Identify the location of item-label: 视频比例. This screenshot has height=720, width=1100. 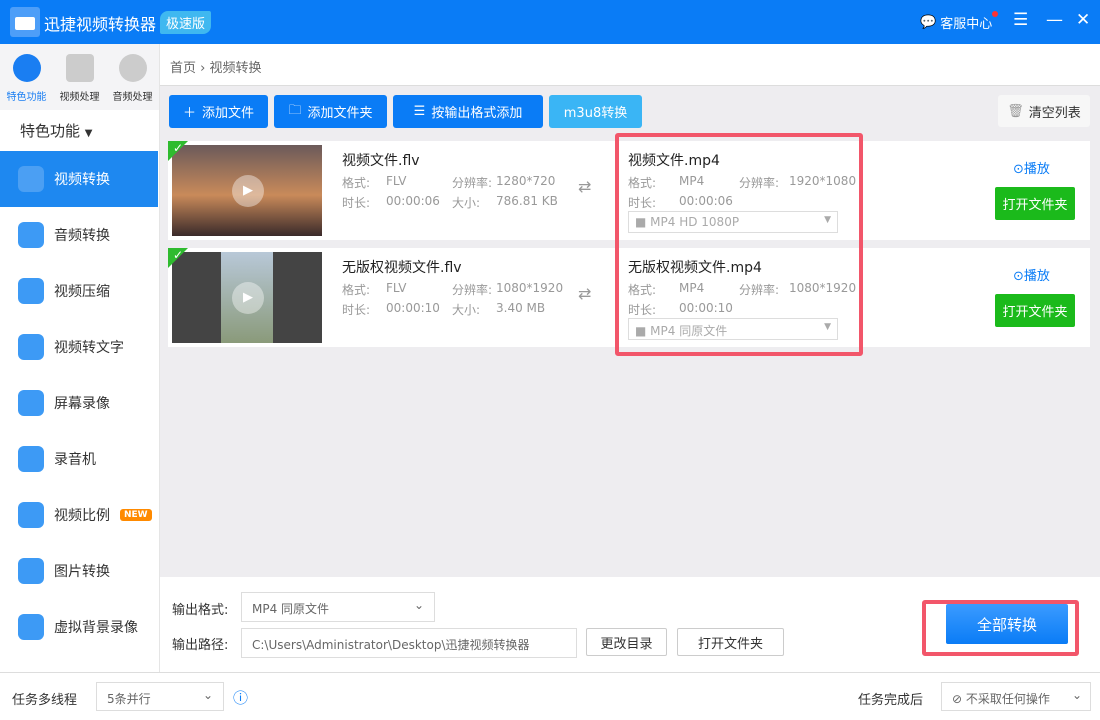
(82, 516).